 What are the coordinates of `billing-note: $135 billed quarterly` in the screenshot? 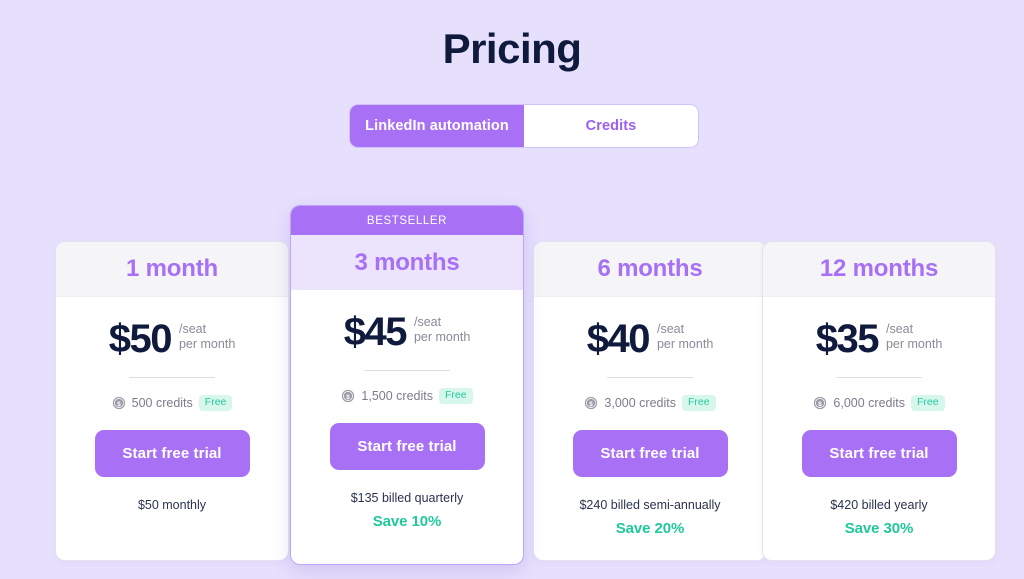 It's located at (407, 497).